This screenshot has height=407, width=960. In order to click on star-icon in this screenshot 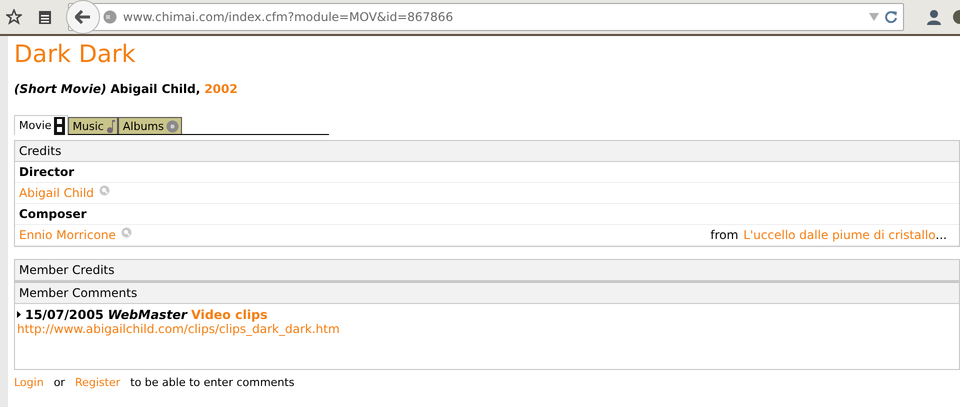, I will do `click(14, 17)`.